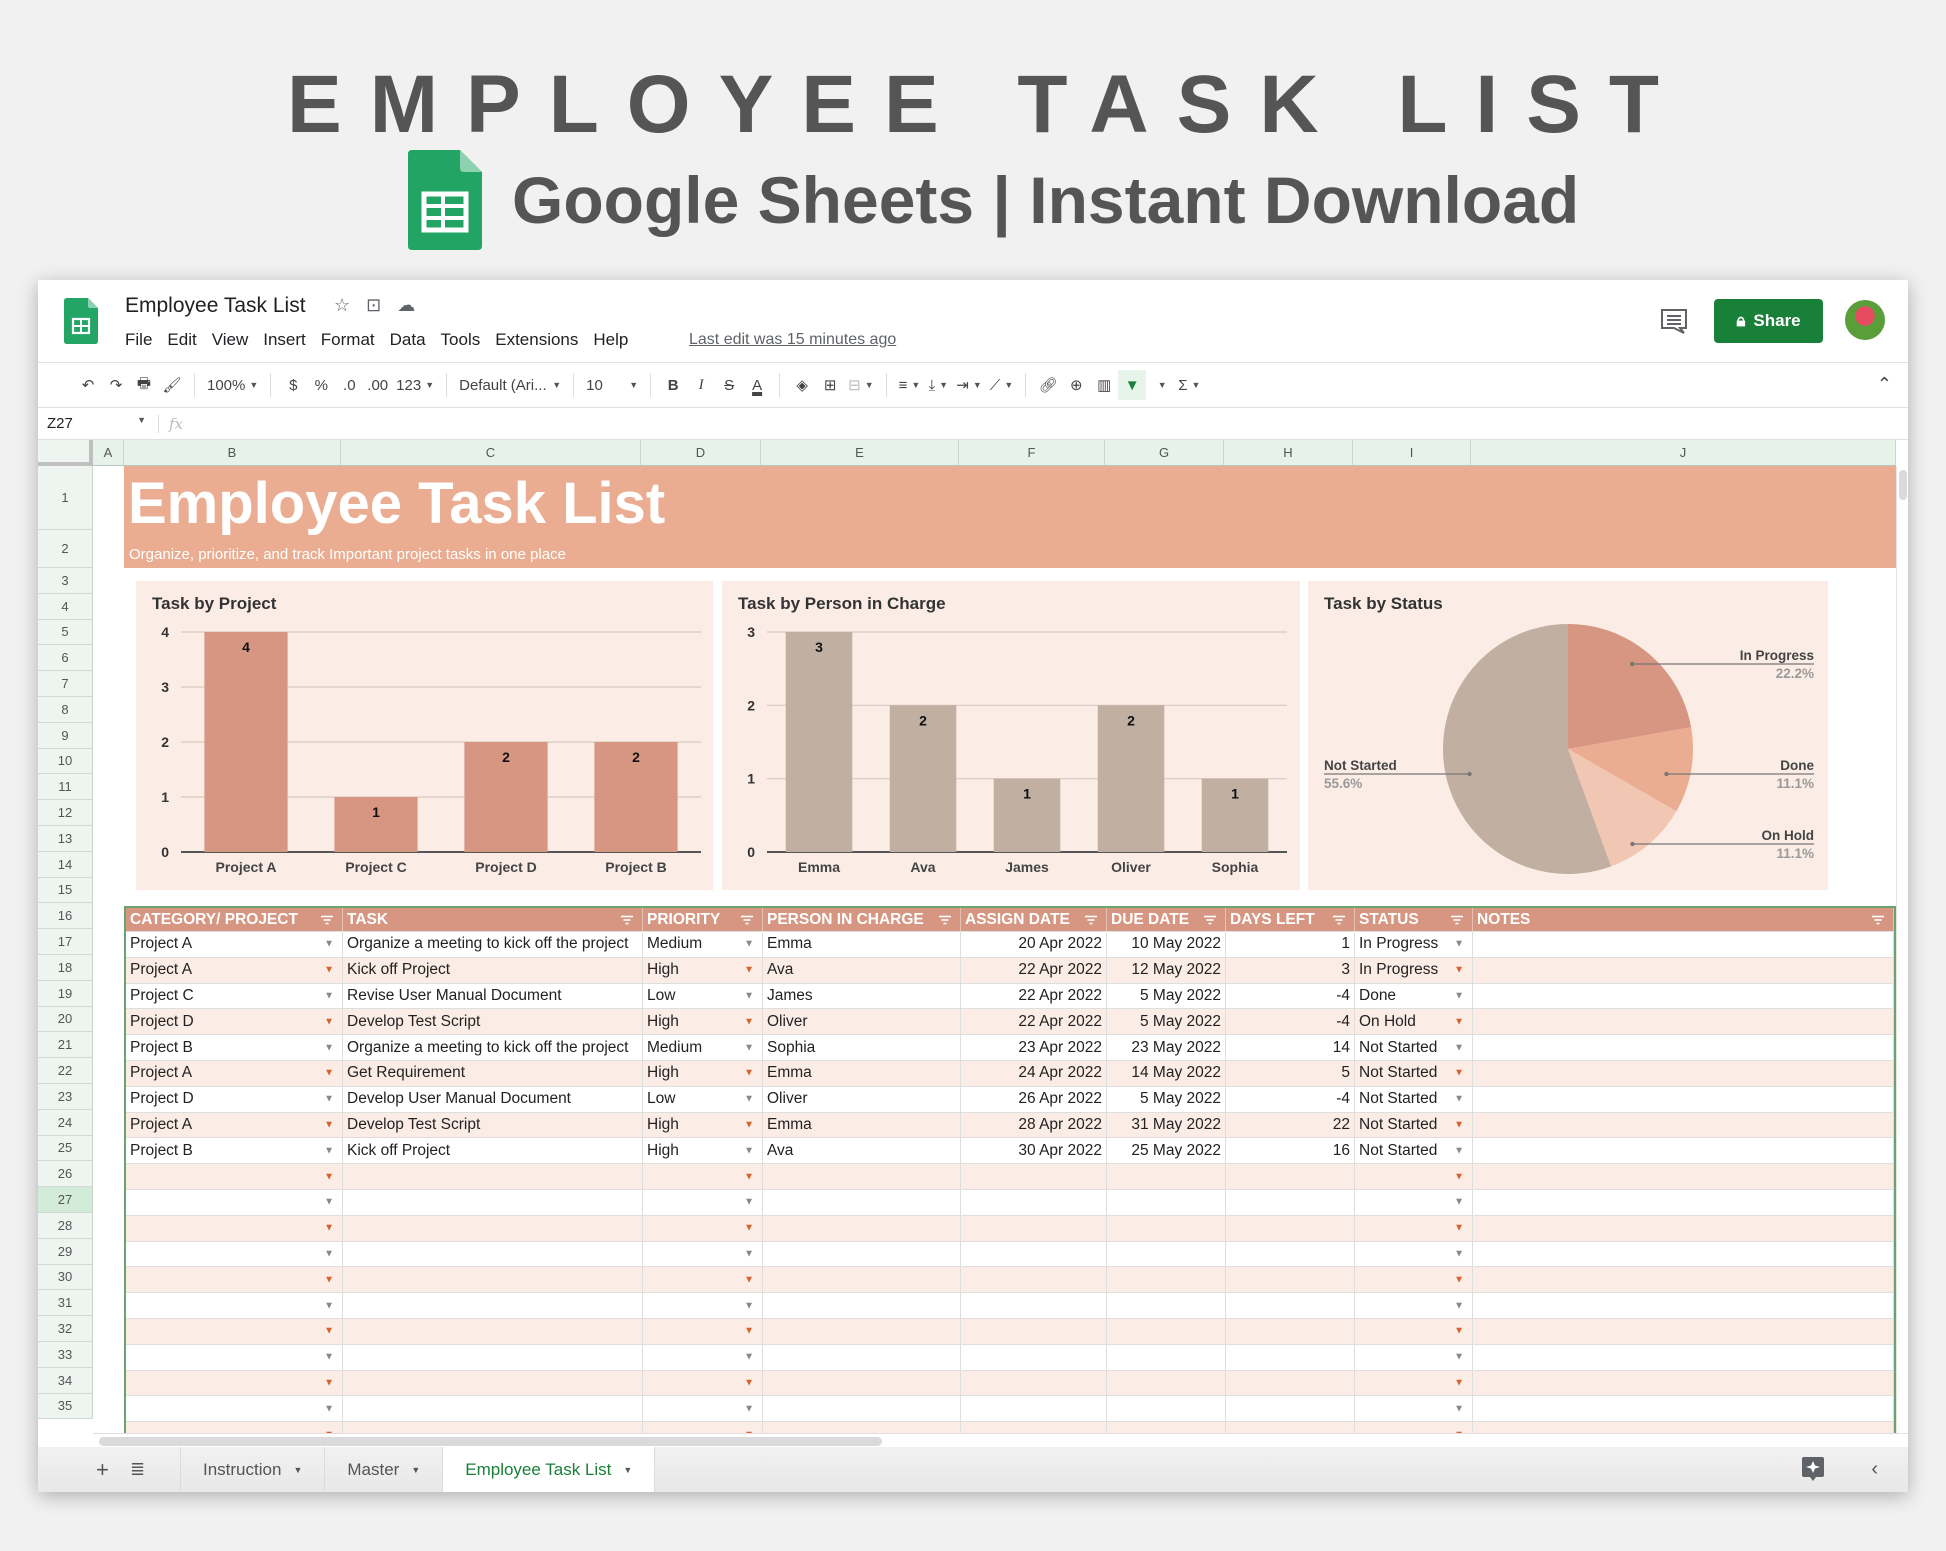  Describe the element at coordinates (293, 385) in the screenshot. I see `currency-format-button: $` at that location.